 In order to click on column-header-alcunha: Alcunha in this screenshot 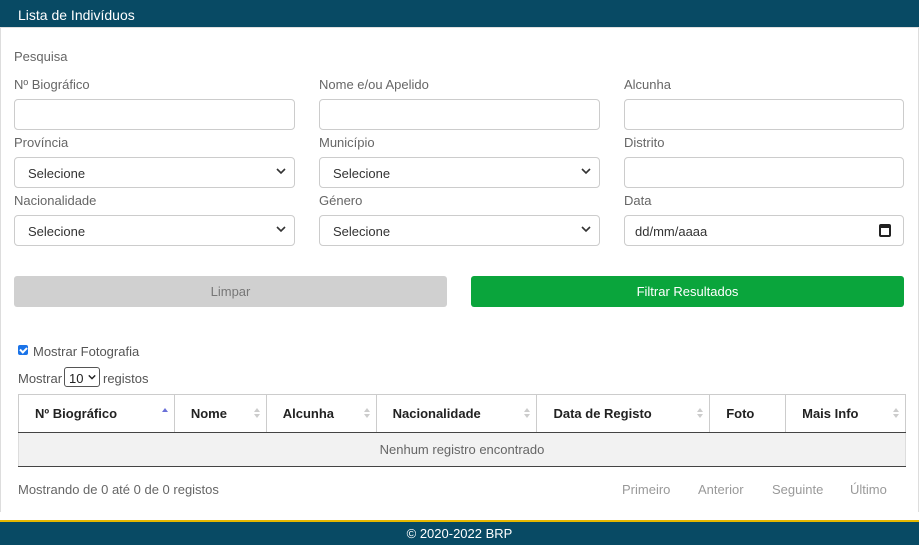, I will do `click(321, 413)`.